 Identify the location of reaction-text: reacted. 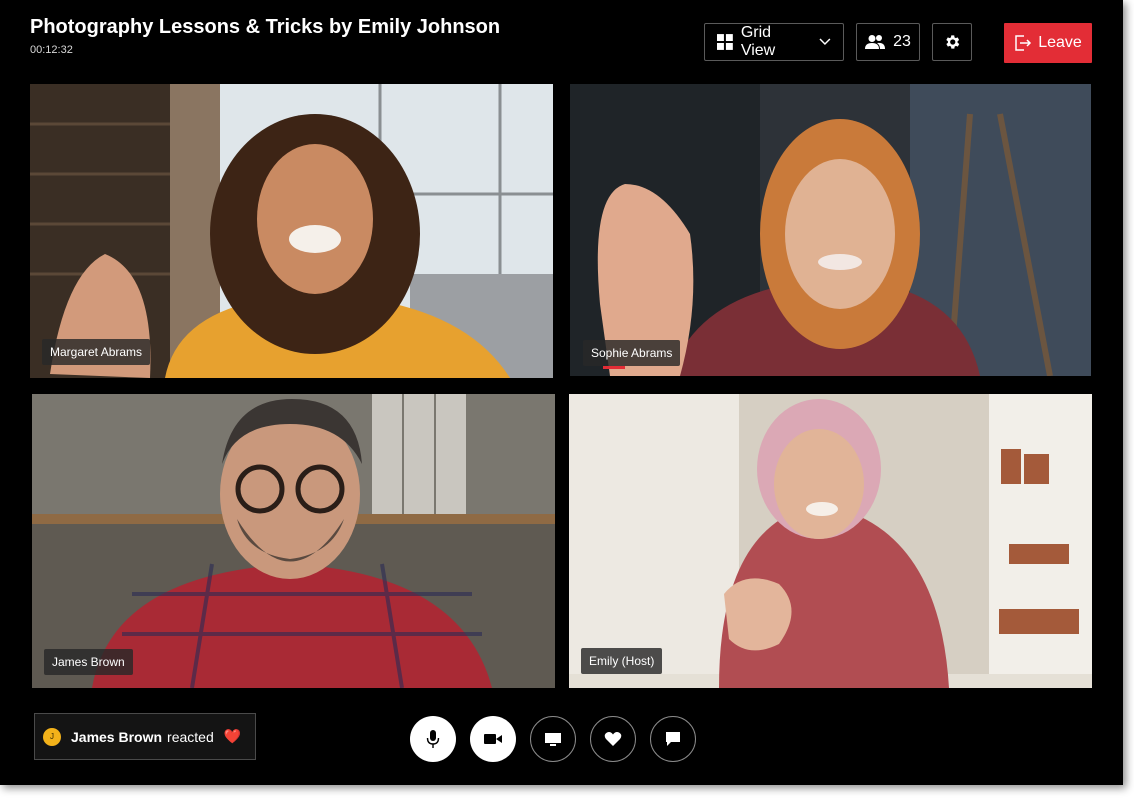
(190, 736).